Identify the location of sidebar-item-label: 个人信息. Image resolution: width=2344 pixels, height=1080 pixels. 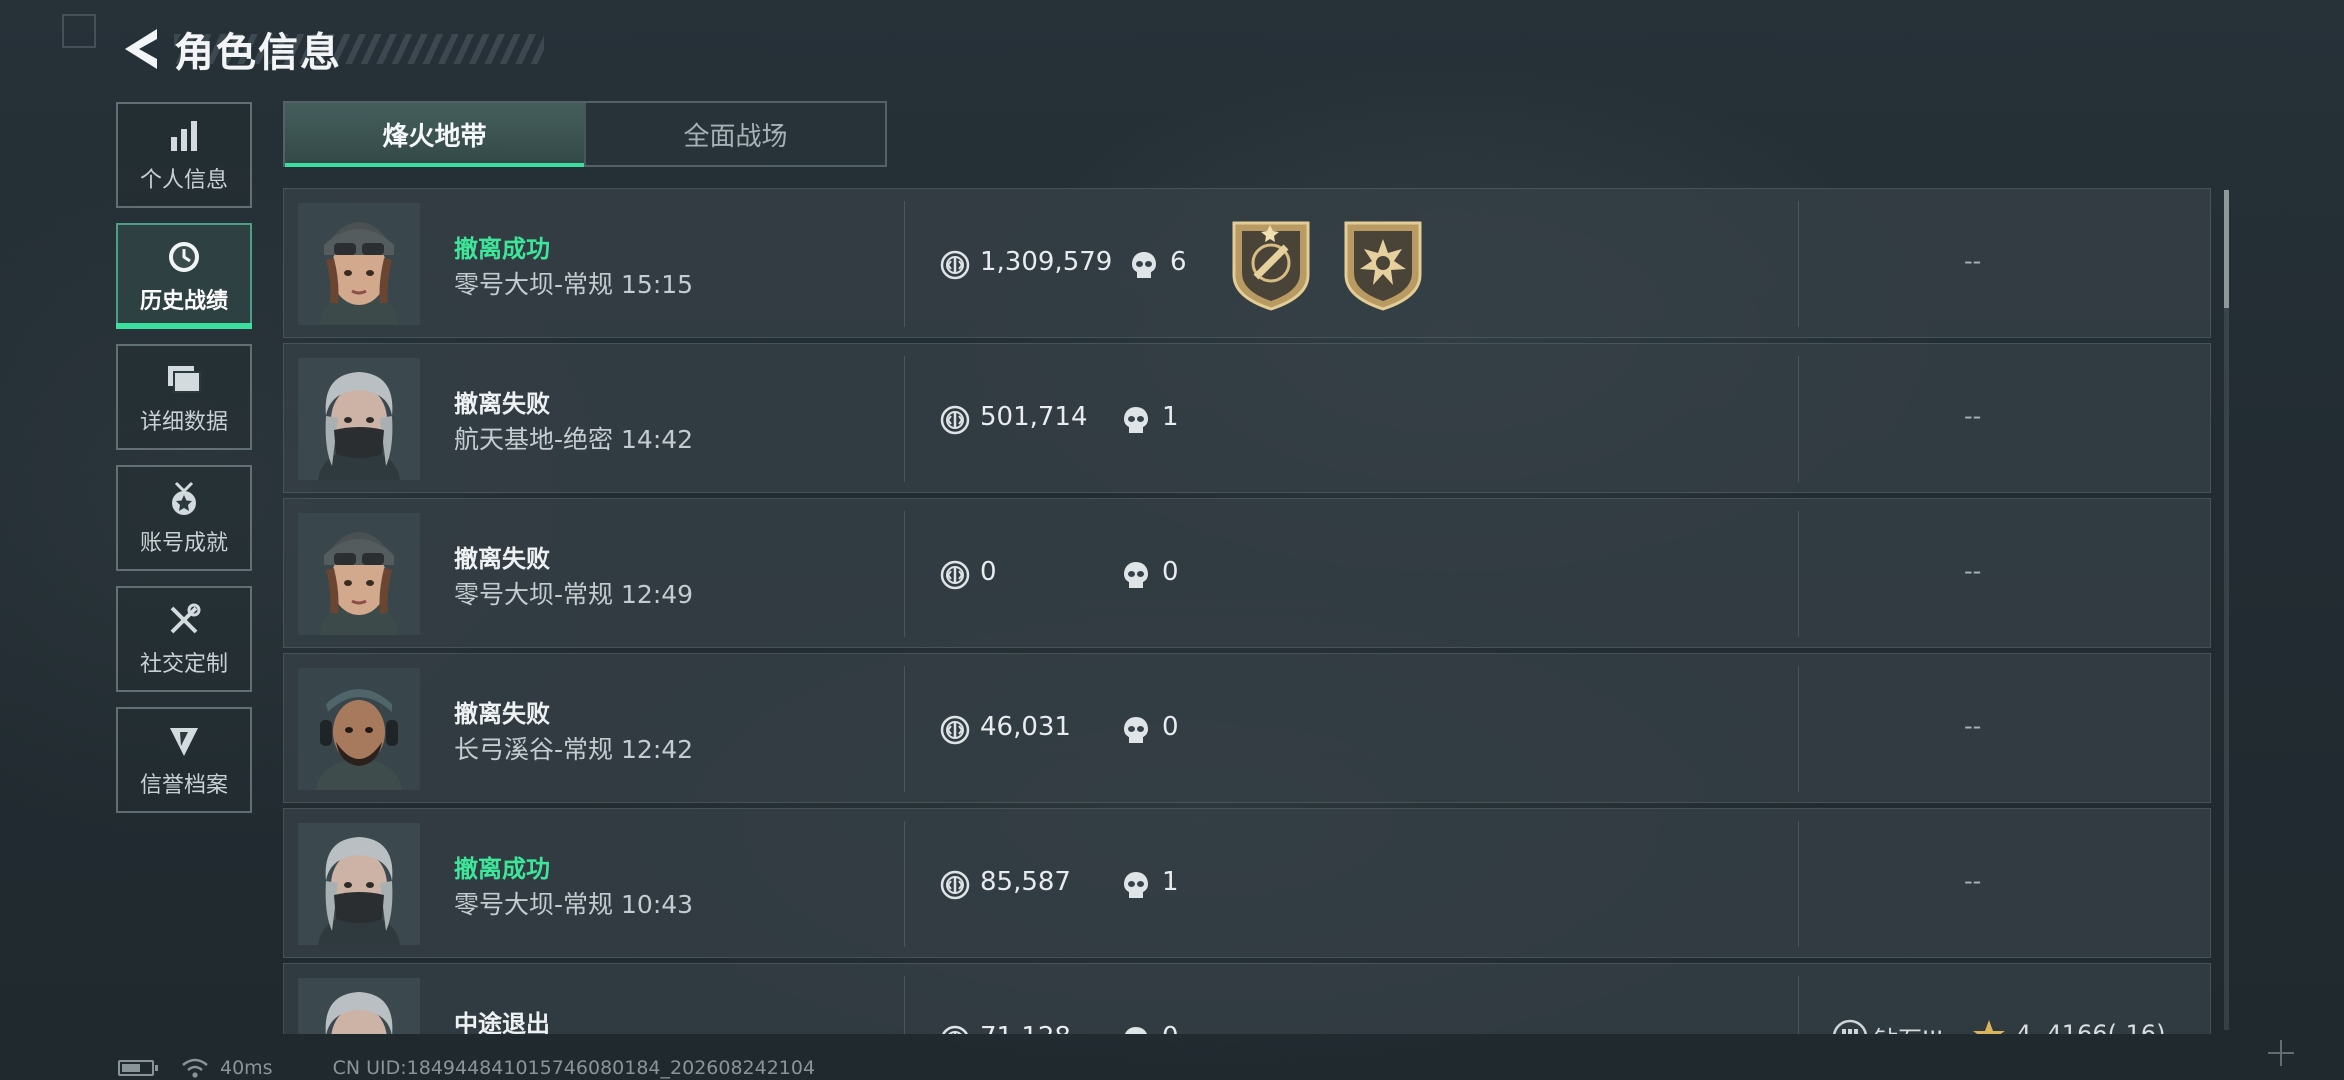
(183, 180).